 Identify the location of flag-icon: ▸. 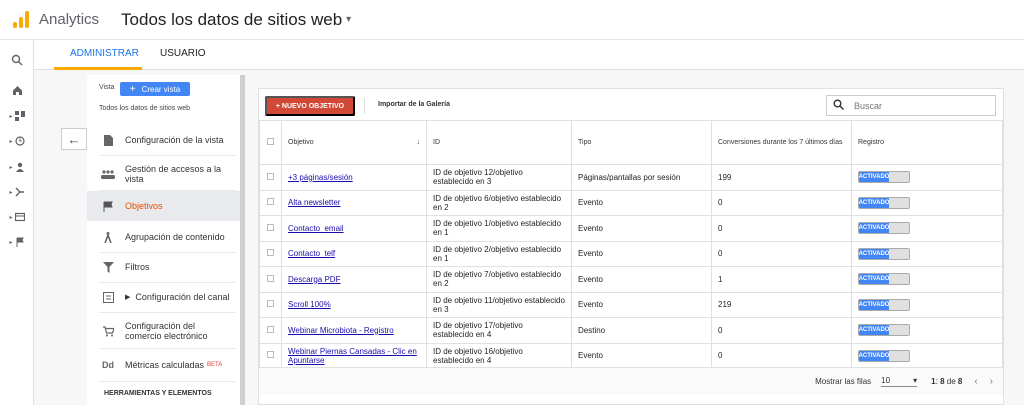
(17, 242).